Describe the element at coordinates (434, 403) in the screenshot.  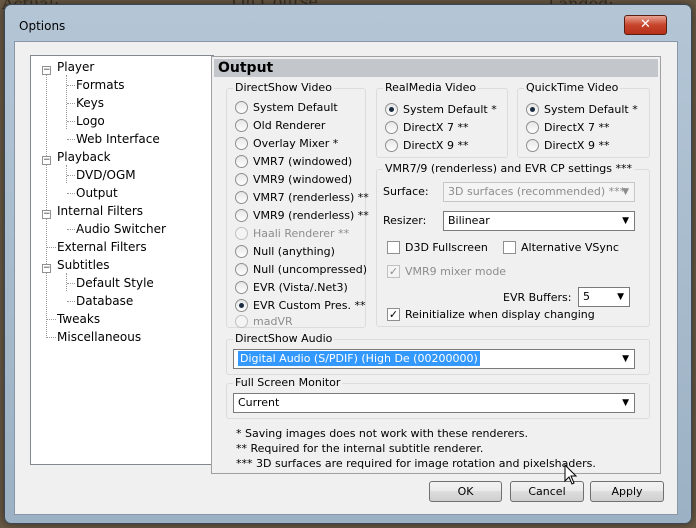
I see `monitor-select: Current ▼` at that location.